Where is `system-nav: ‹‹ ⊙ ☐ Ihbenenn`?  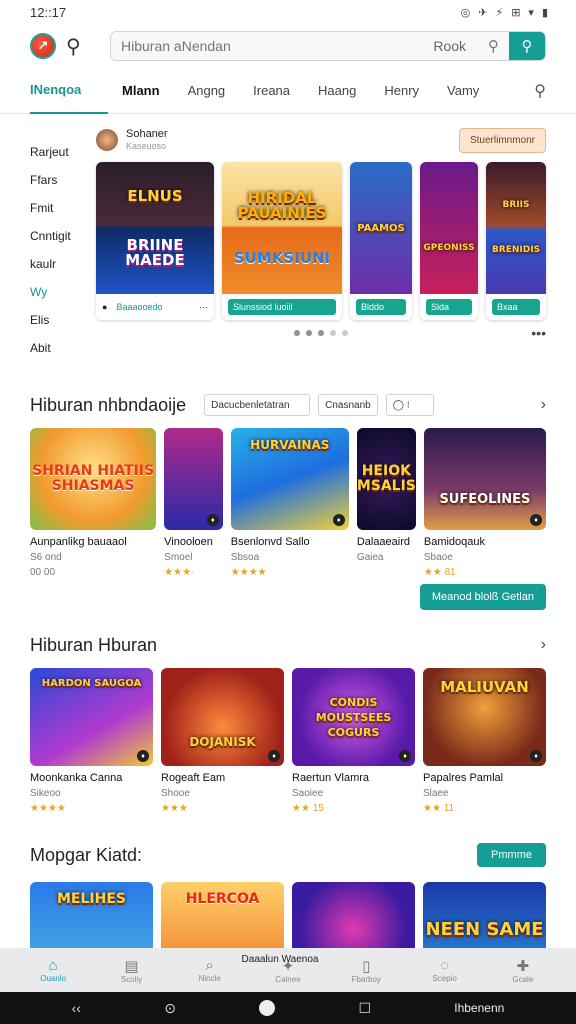
system-nav: ‹‹ ⊙ ☐ Ihbenenn is located at coordinates (288, 1008).